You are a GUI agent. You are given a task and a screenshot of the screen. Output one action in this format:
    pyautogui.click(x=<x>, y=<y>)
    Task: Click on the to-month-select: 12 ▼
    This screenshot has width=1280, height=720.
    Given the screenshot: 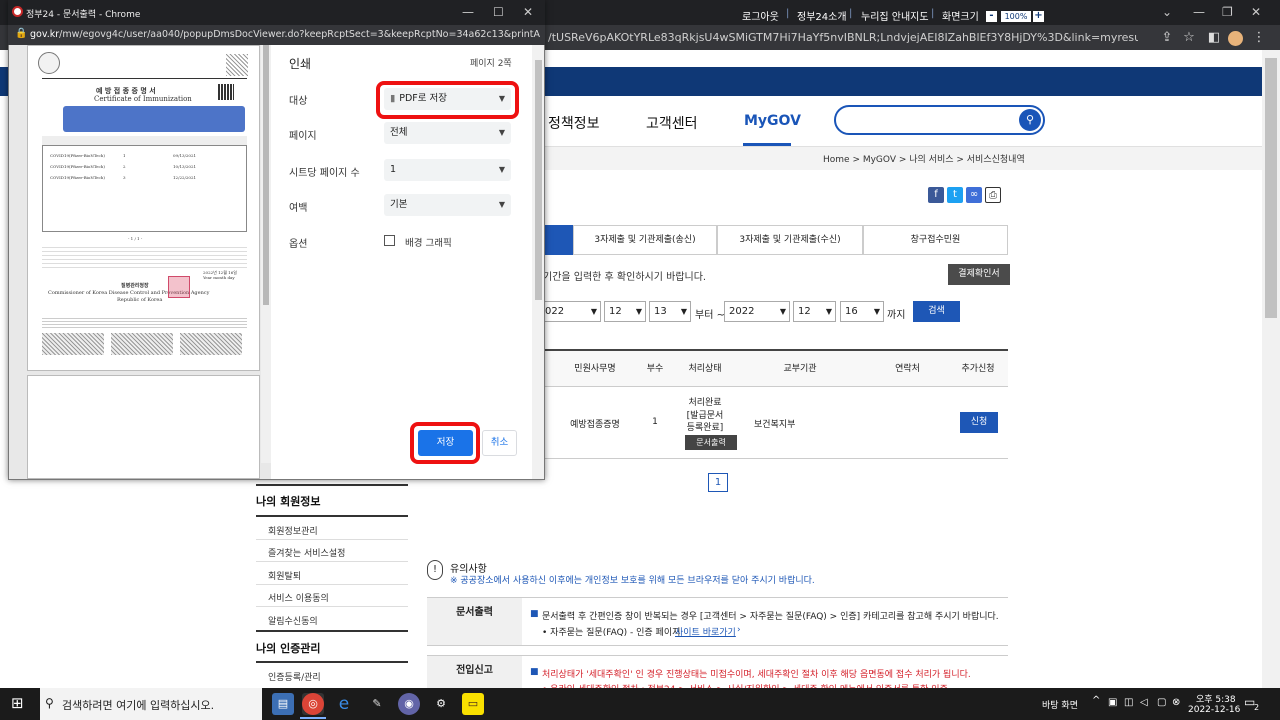 What is the action you would take?
    pyautogui.click(x=814, y=311)
    